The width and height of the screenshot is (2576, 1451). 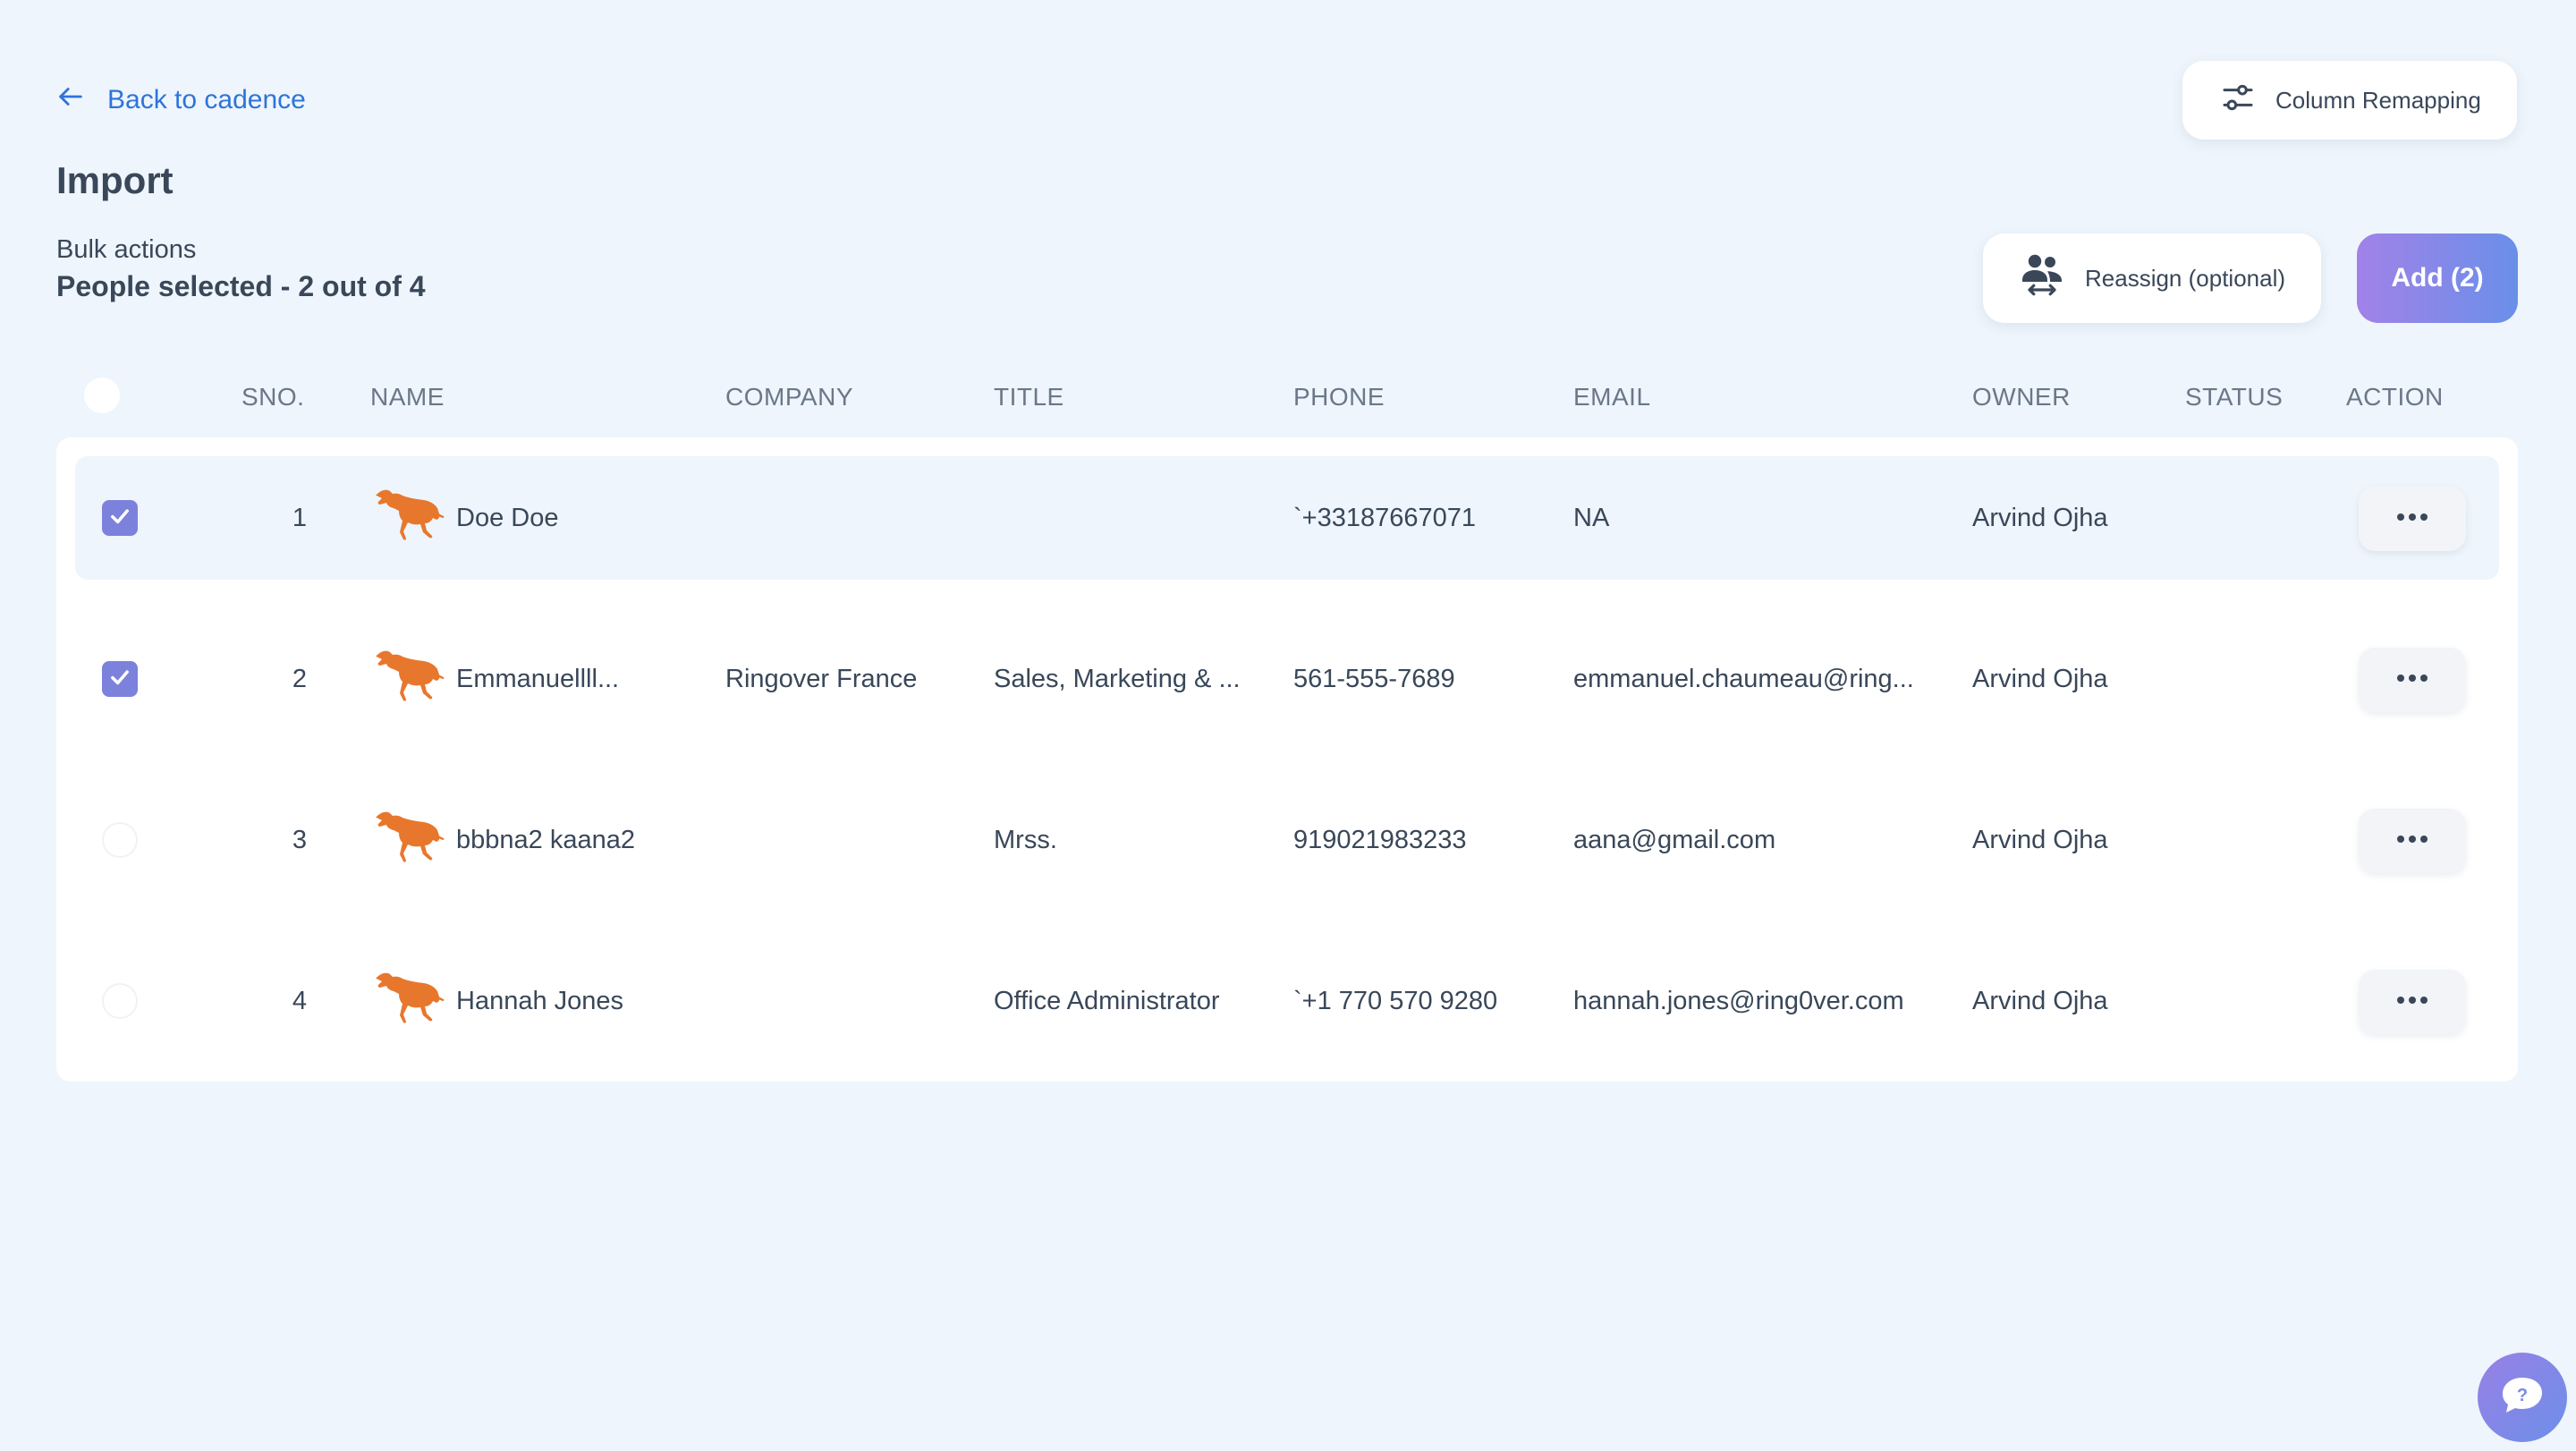 I want to click on row-phone: `+1 770 570 9280, so click(x=1395, y=1001).